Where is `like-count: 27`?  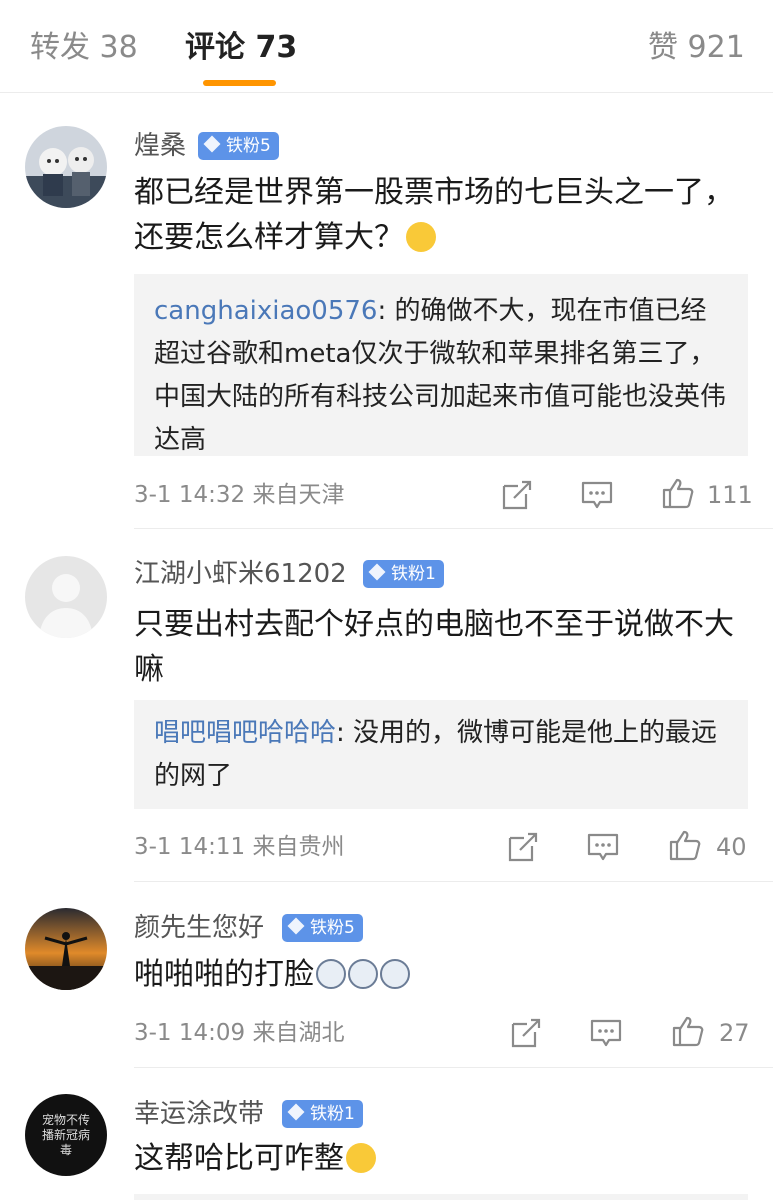 like-count: 27 is located at coordinates (734, 1033).